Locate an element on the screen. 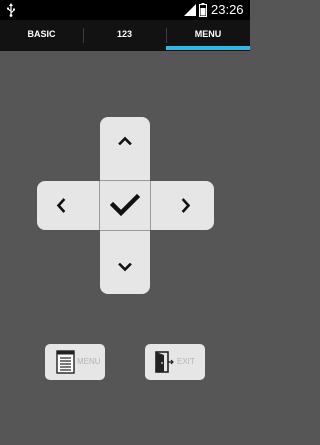  checkmark-icon is located at coordinates (125, 205).